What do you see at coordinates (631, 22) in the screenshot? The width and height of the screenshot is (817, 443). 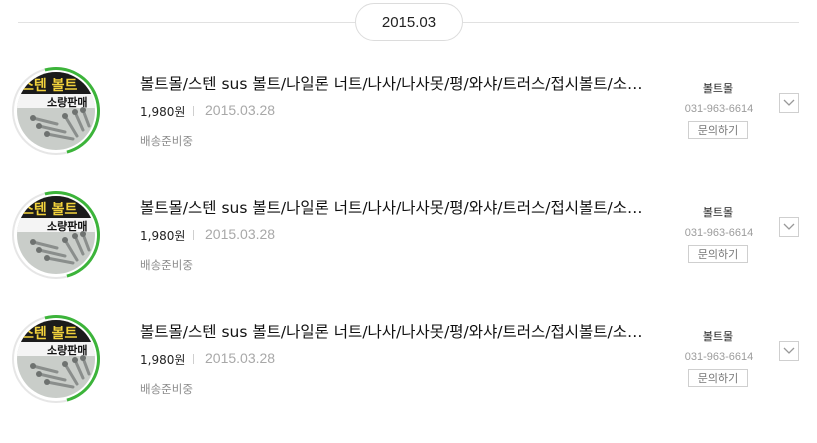 I see `divider-line-right` at bounding box center [631, 22].